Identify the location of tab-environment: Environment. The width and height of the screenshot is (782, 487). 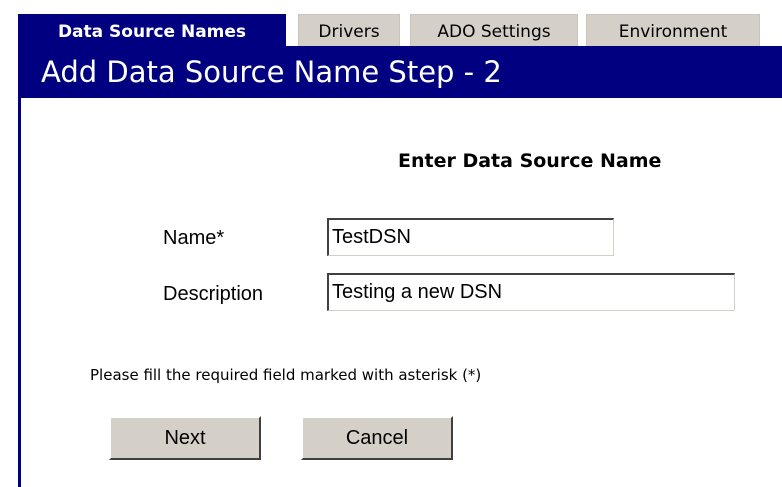
(673, 30).